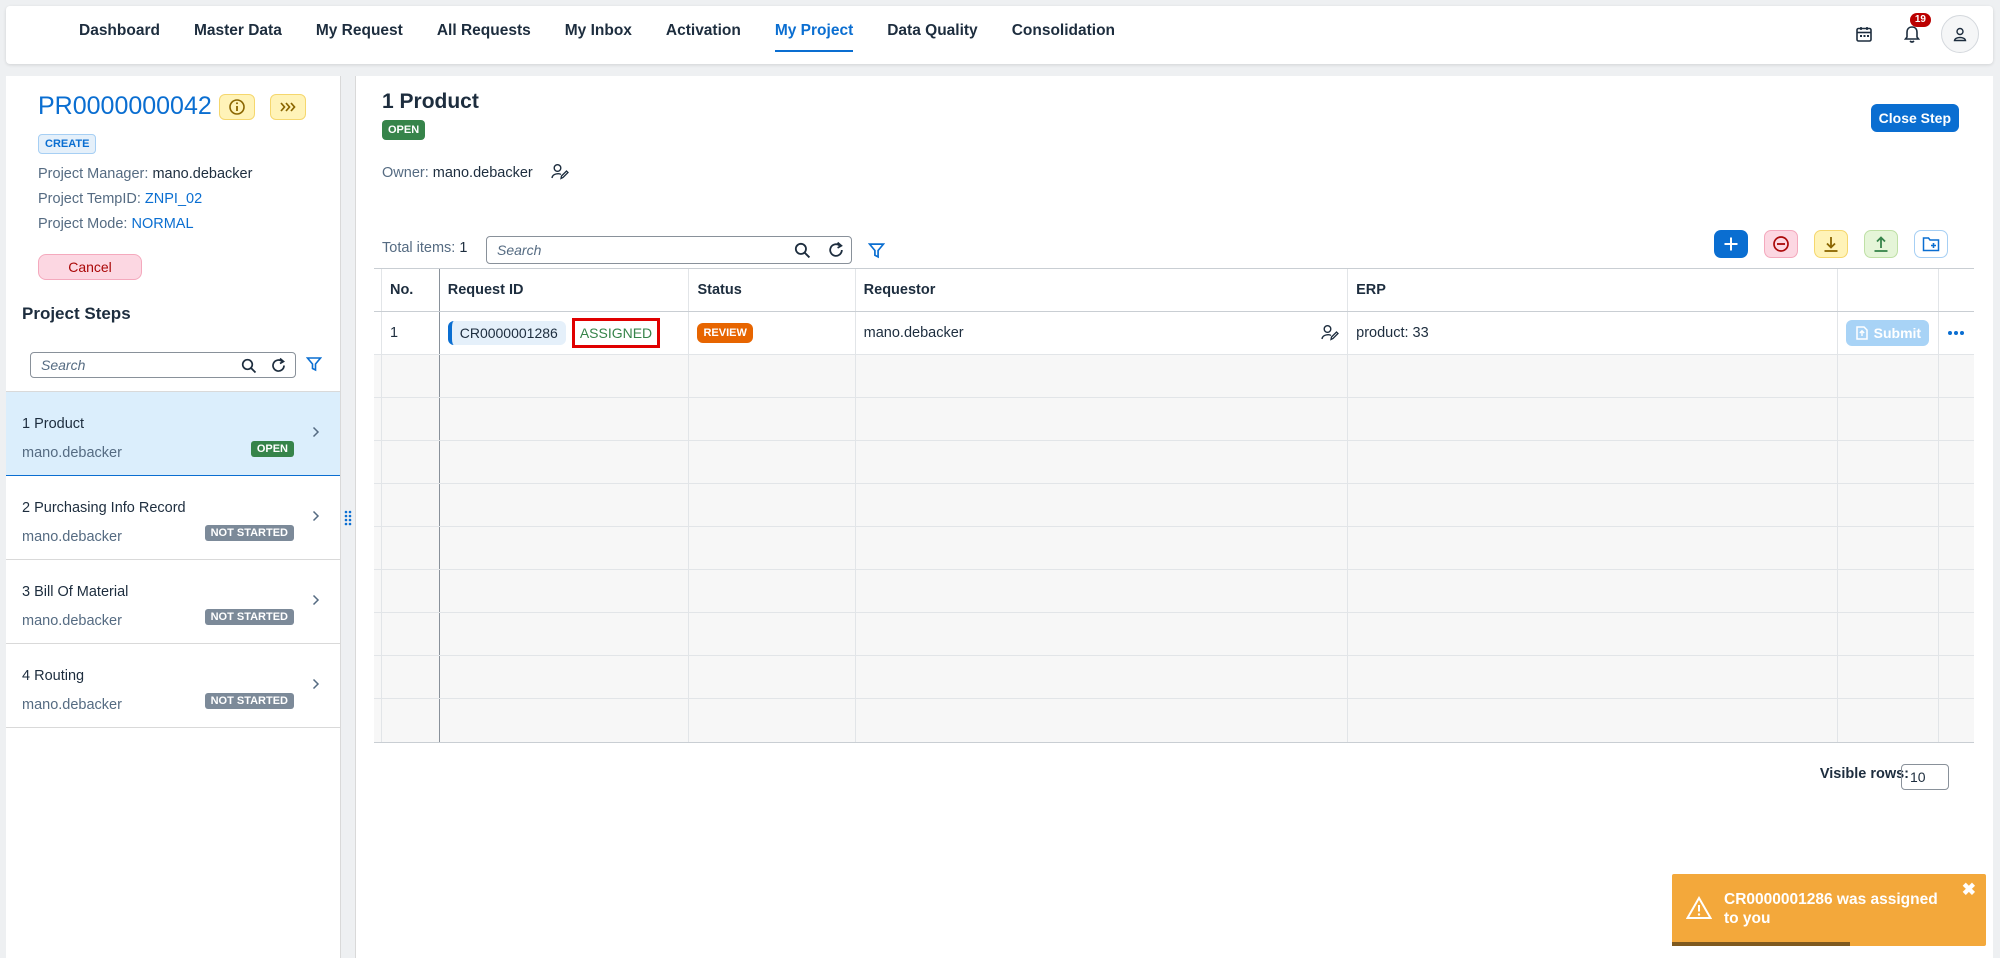 This screenshot has width=2000, height=958. I want to click on close-step-button: Close Step, so click(1914, 118).